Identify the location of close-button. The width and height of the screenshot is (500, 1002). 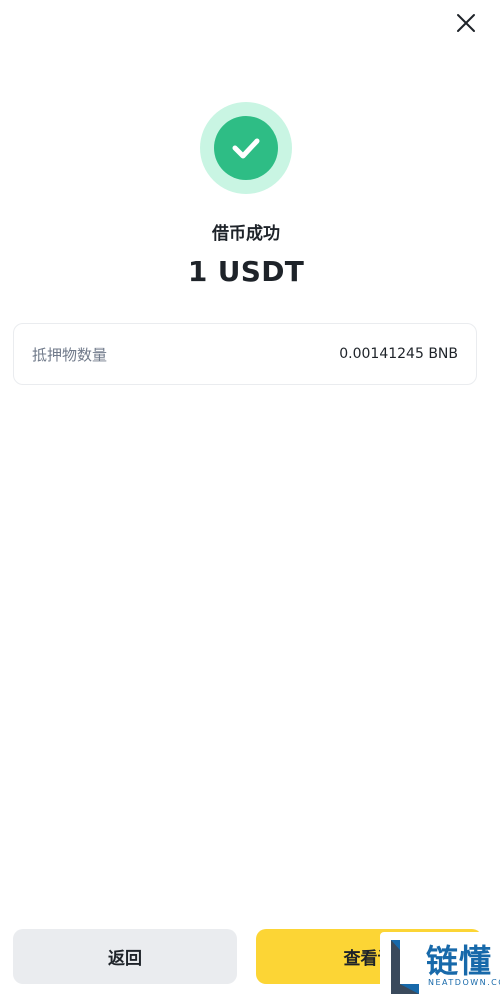
(466, 23).